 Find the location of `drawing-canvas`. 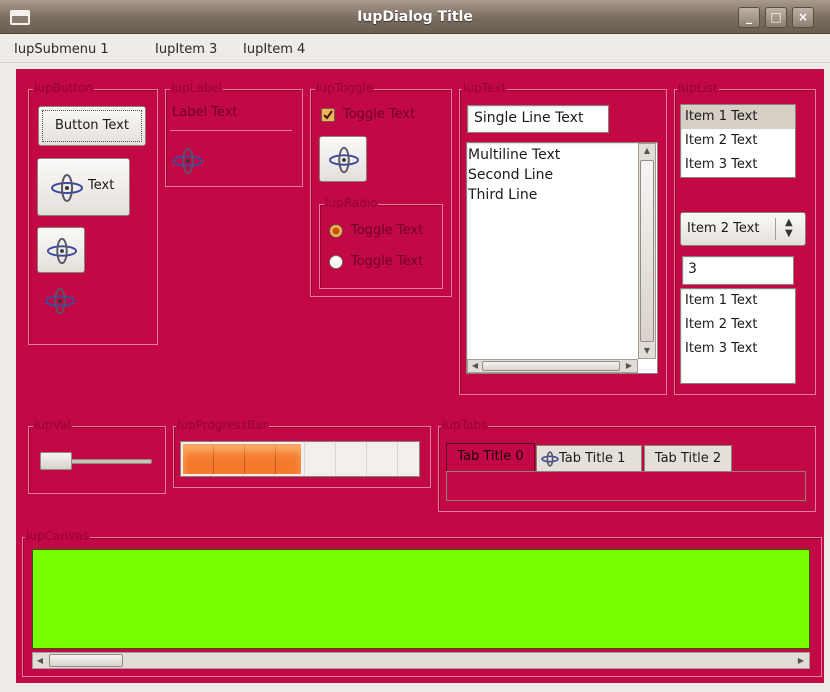

drawing-canvas is located at coordinates (421, 599).